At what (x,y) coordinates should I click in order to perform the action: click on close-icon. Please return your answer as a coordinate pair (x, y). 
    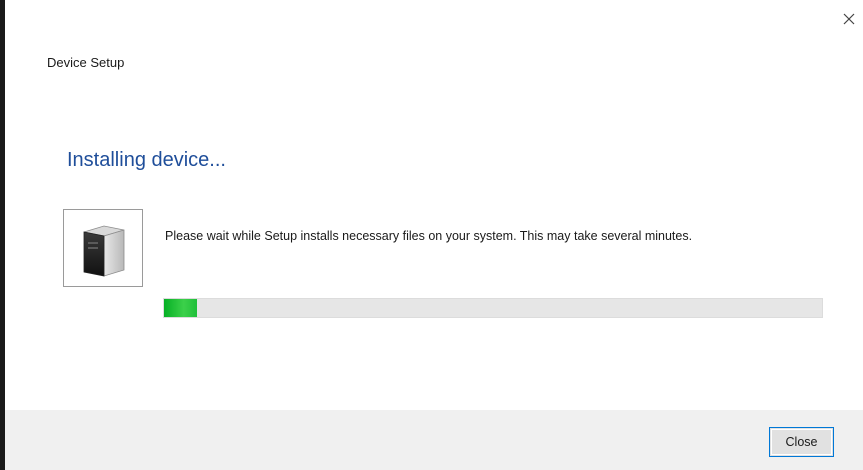
    Looking at the image, I should click on (849, 19).